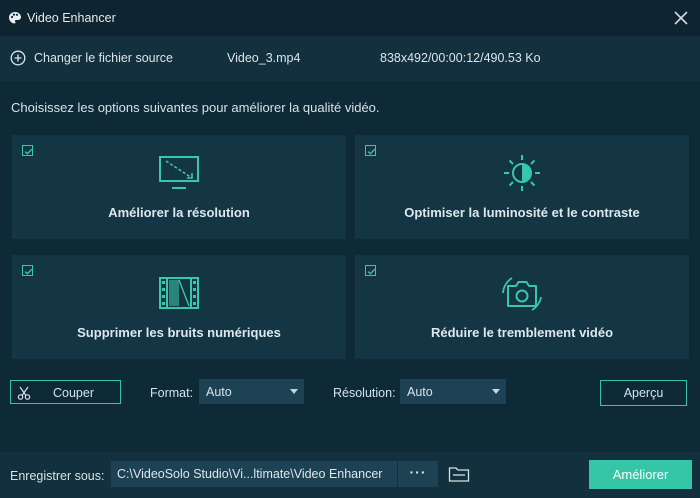 Image resolution: width=700 pixels, height=498 pixels. What do you see at coordinates (418, 474) in the screenshot?
I see `browse-button: ···` at bounding box center [418, 474].